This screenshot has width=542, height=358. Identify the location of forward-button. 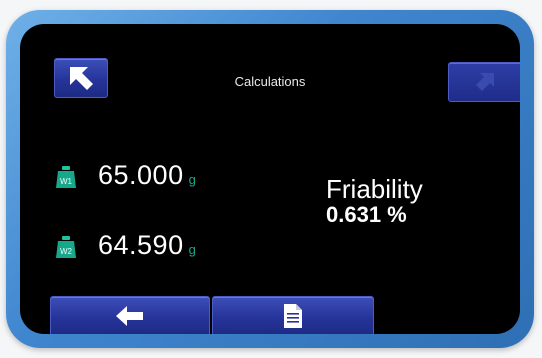
(484, 82).